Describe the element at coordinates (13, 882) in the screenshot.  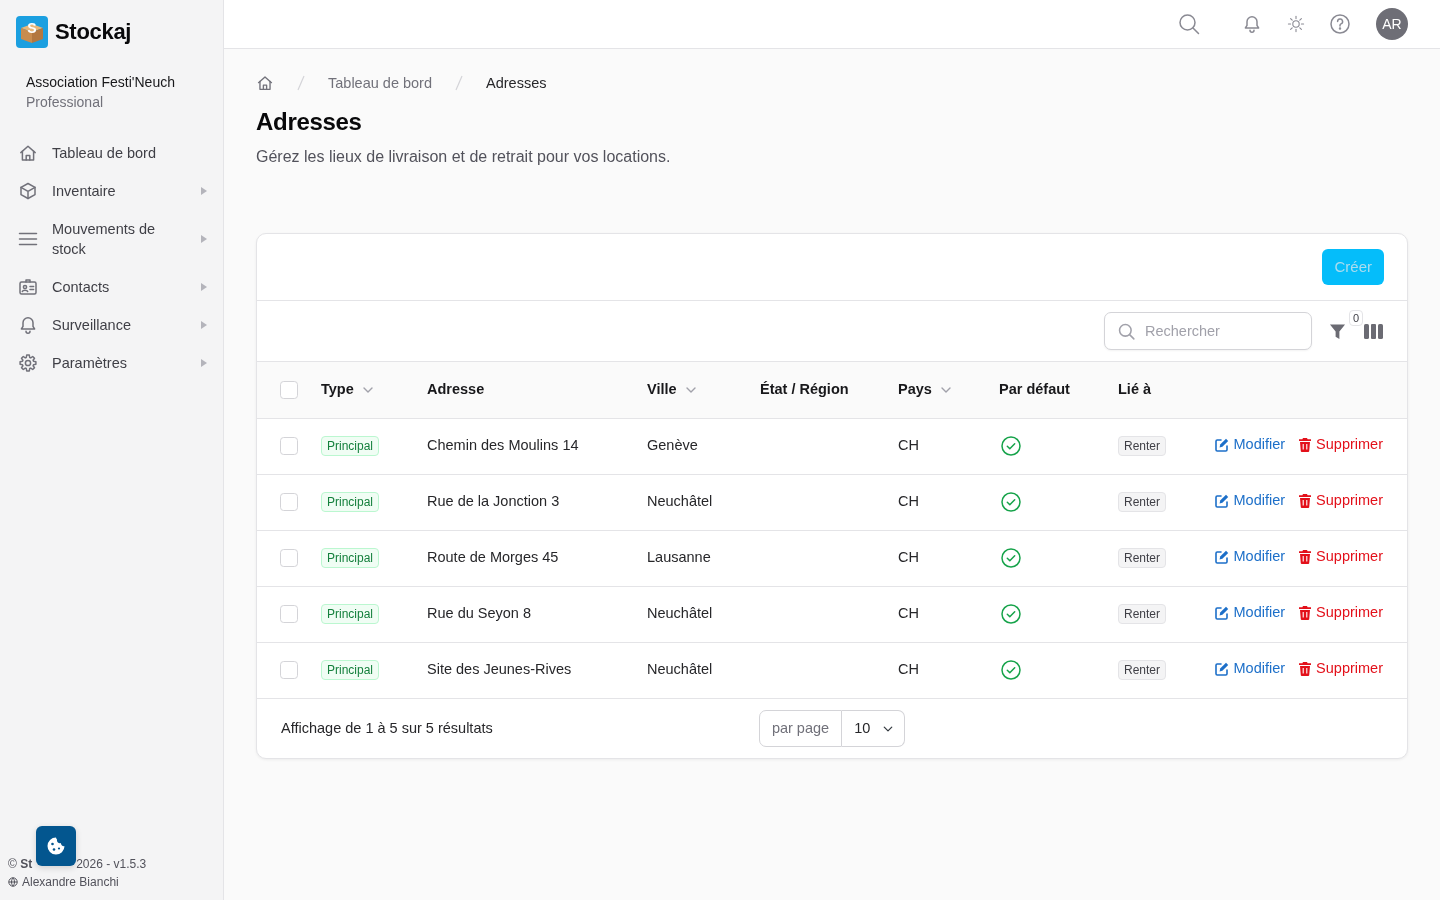
I see `globe-icon` at that location.